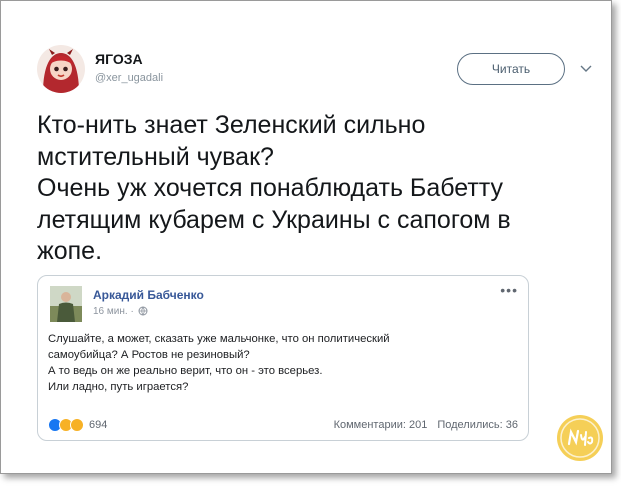  What do you see at coordinates (119, 59) in the screenshot?
I see `author-name: ЯГОЗА` at bounding box center [119, 59].